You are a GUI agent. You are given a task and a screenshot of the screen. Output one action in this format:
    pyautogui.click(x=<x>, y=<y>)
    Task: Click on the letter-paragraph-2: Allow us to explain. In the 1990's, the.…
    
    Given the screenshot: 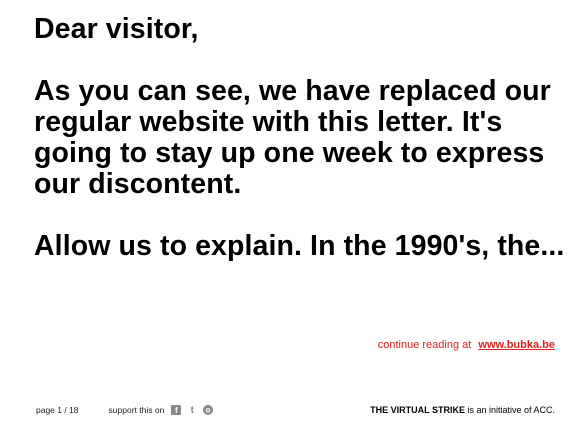 What is the action you would take?
    pyautogui.click(x=299, y=246)
    